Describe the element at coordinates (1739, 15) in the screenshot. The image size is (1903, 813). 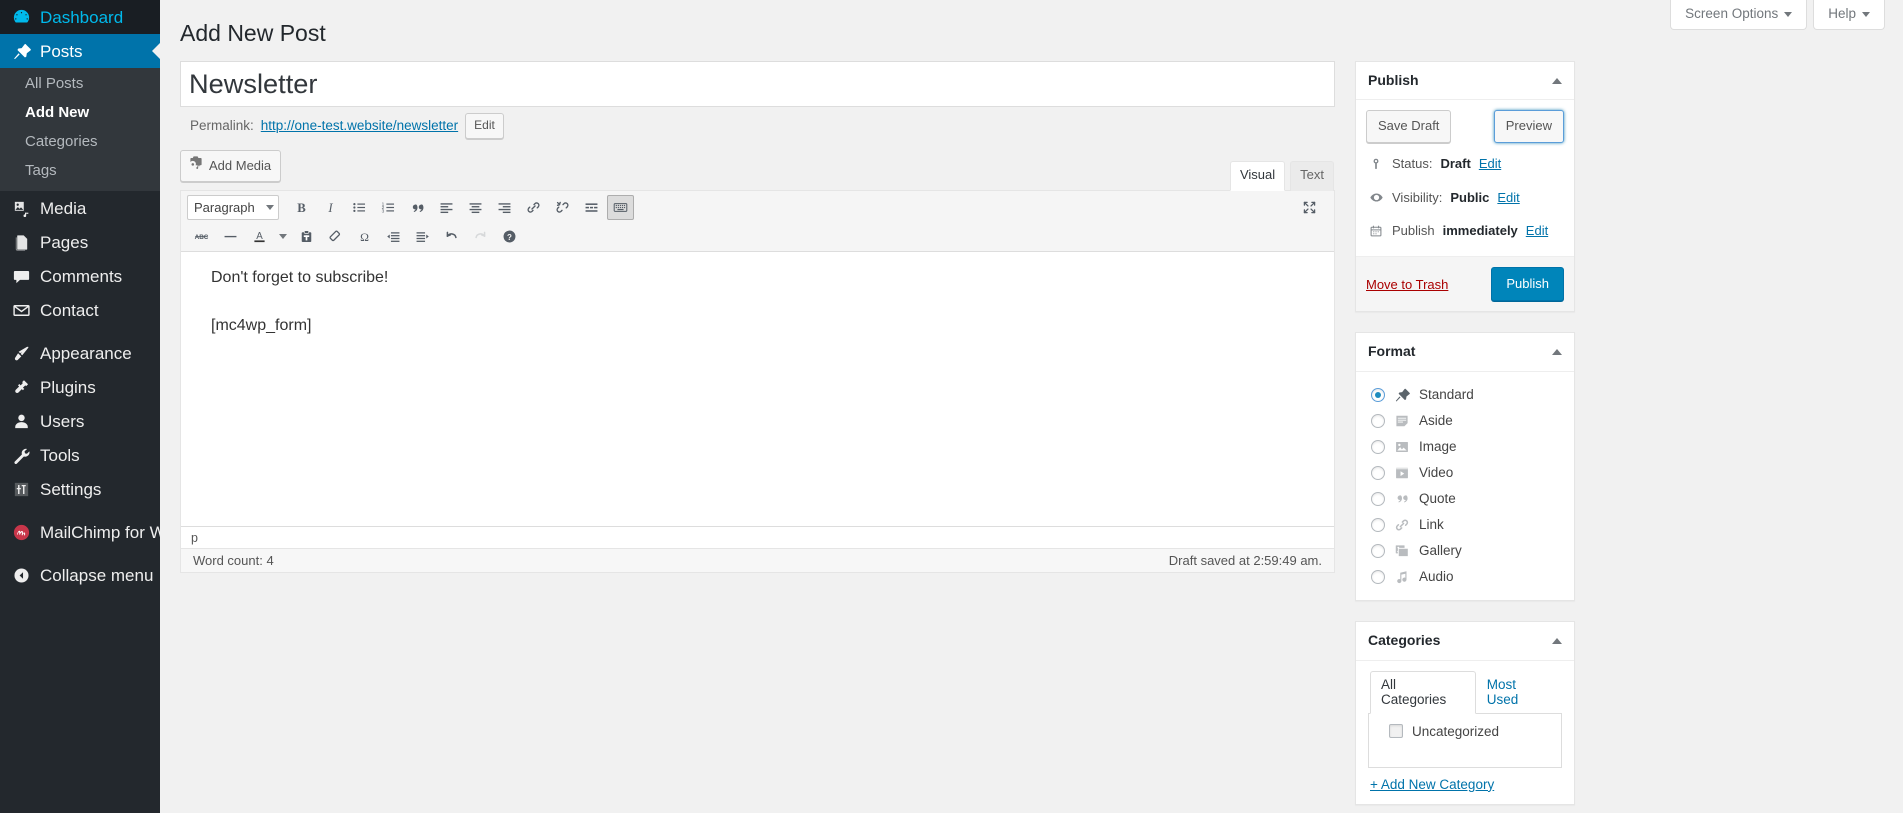
I see `screen-options-button: Screen Options` at that location.